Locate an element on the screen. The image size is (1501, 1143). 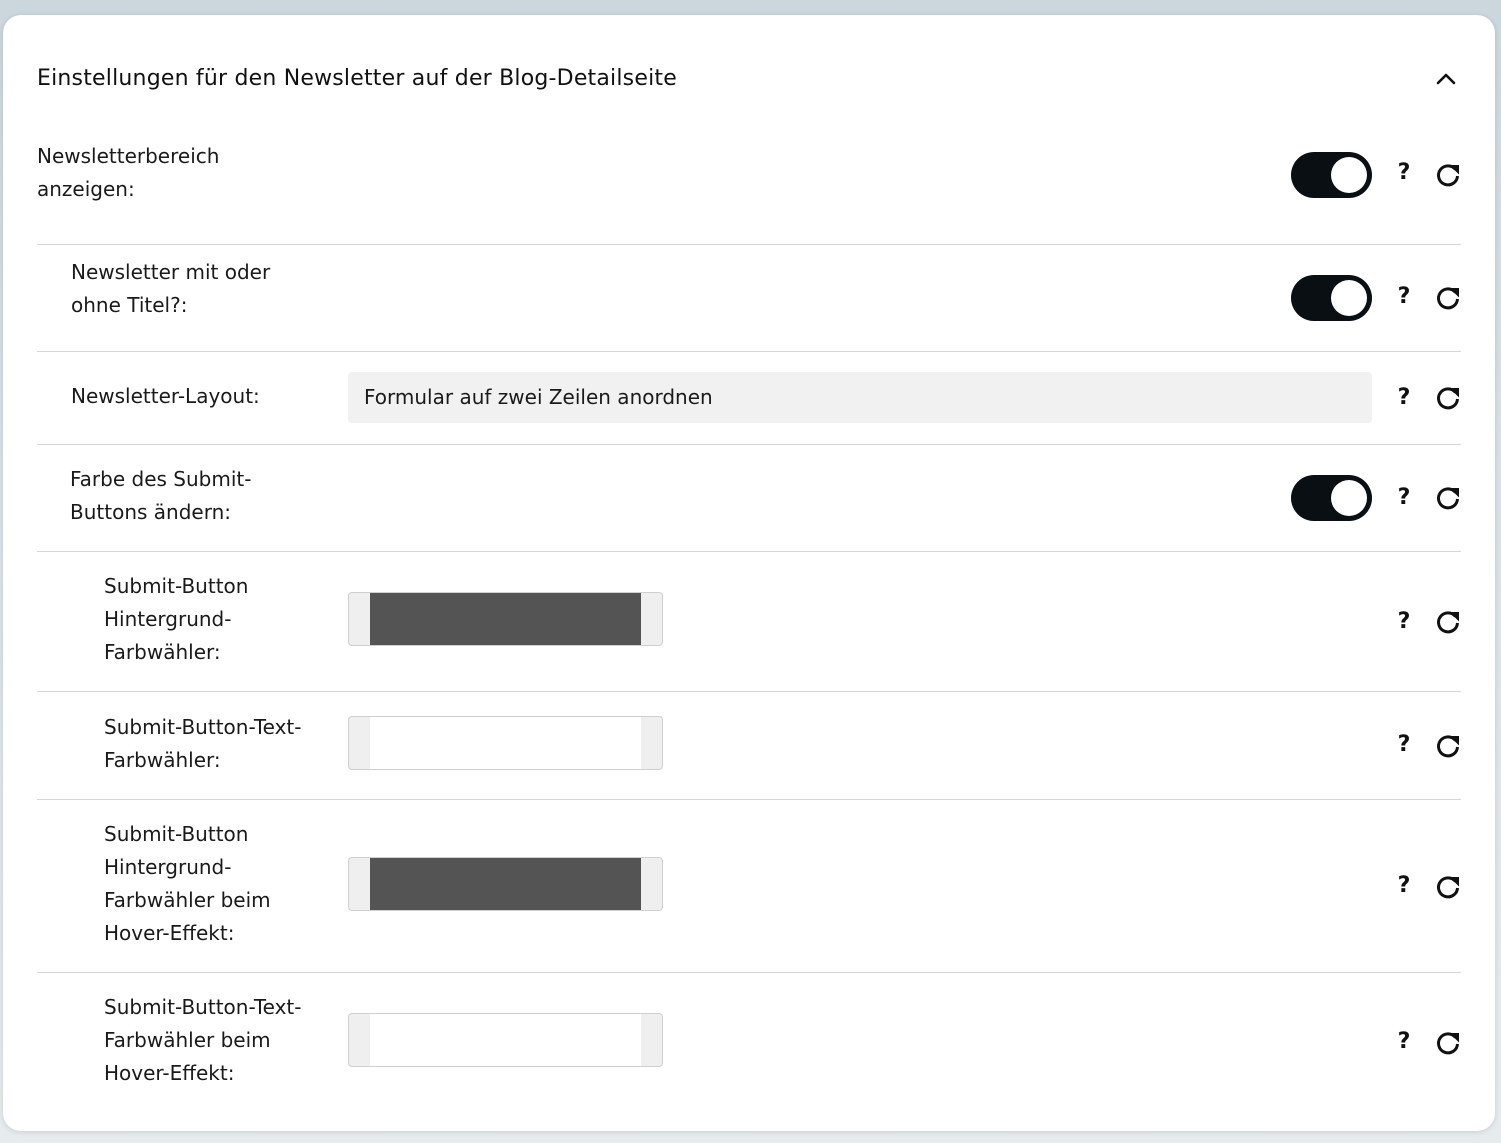
collapse-button is located at coordinates (1446, 78).